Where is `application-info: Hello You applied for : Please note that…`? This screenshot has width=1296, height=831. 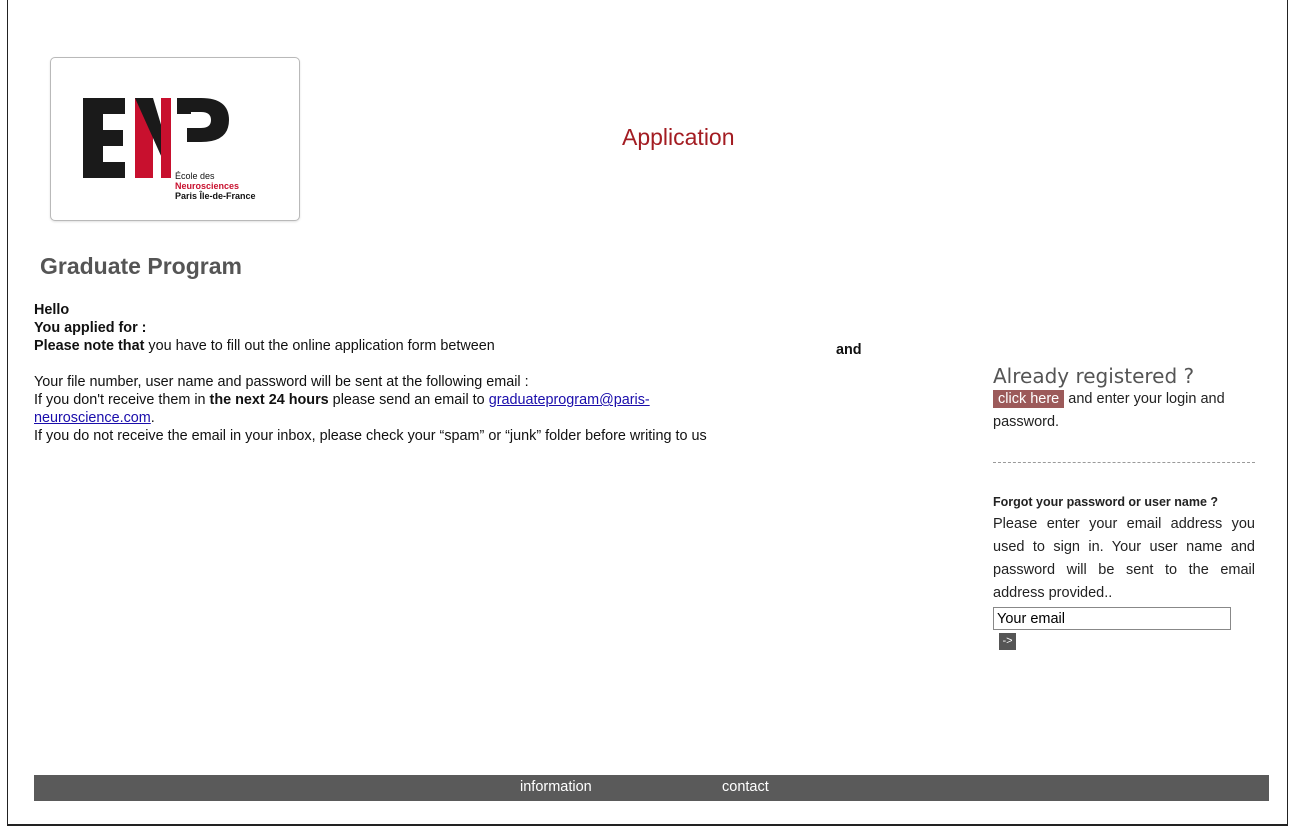 application-info: Hello You applied for : Please note that… is located at coordinates (464, 373).